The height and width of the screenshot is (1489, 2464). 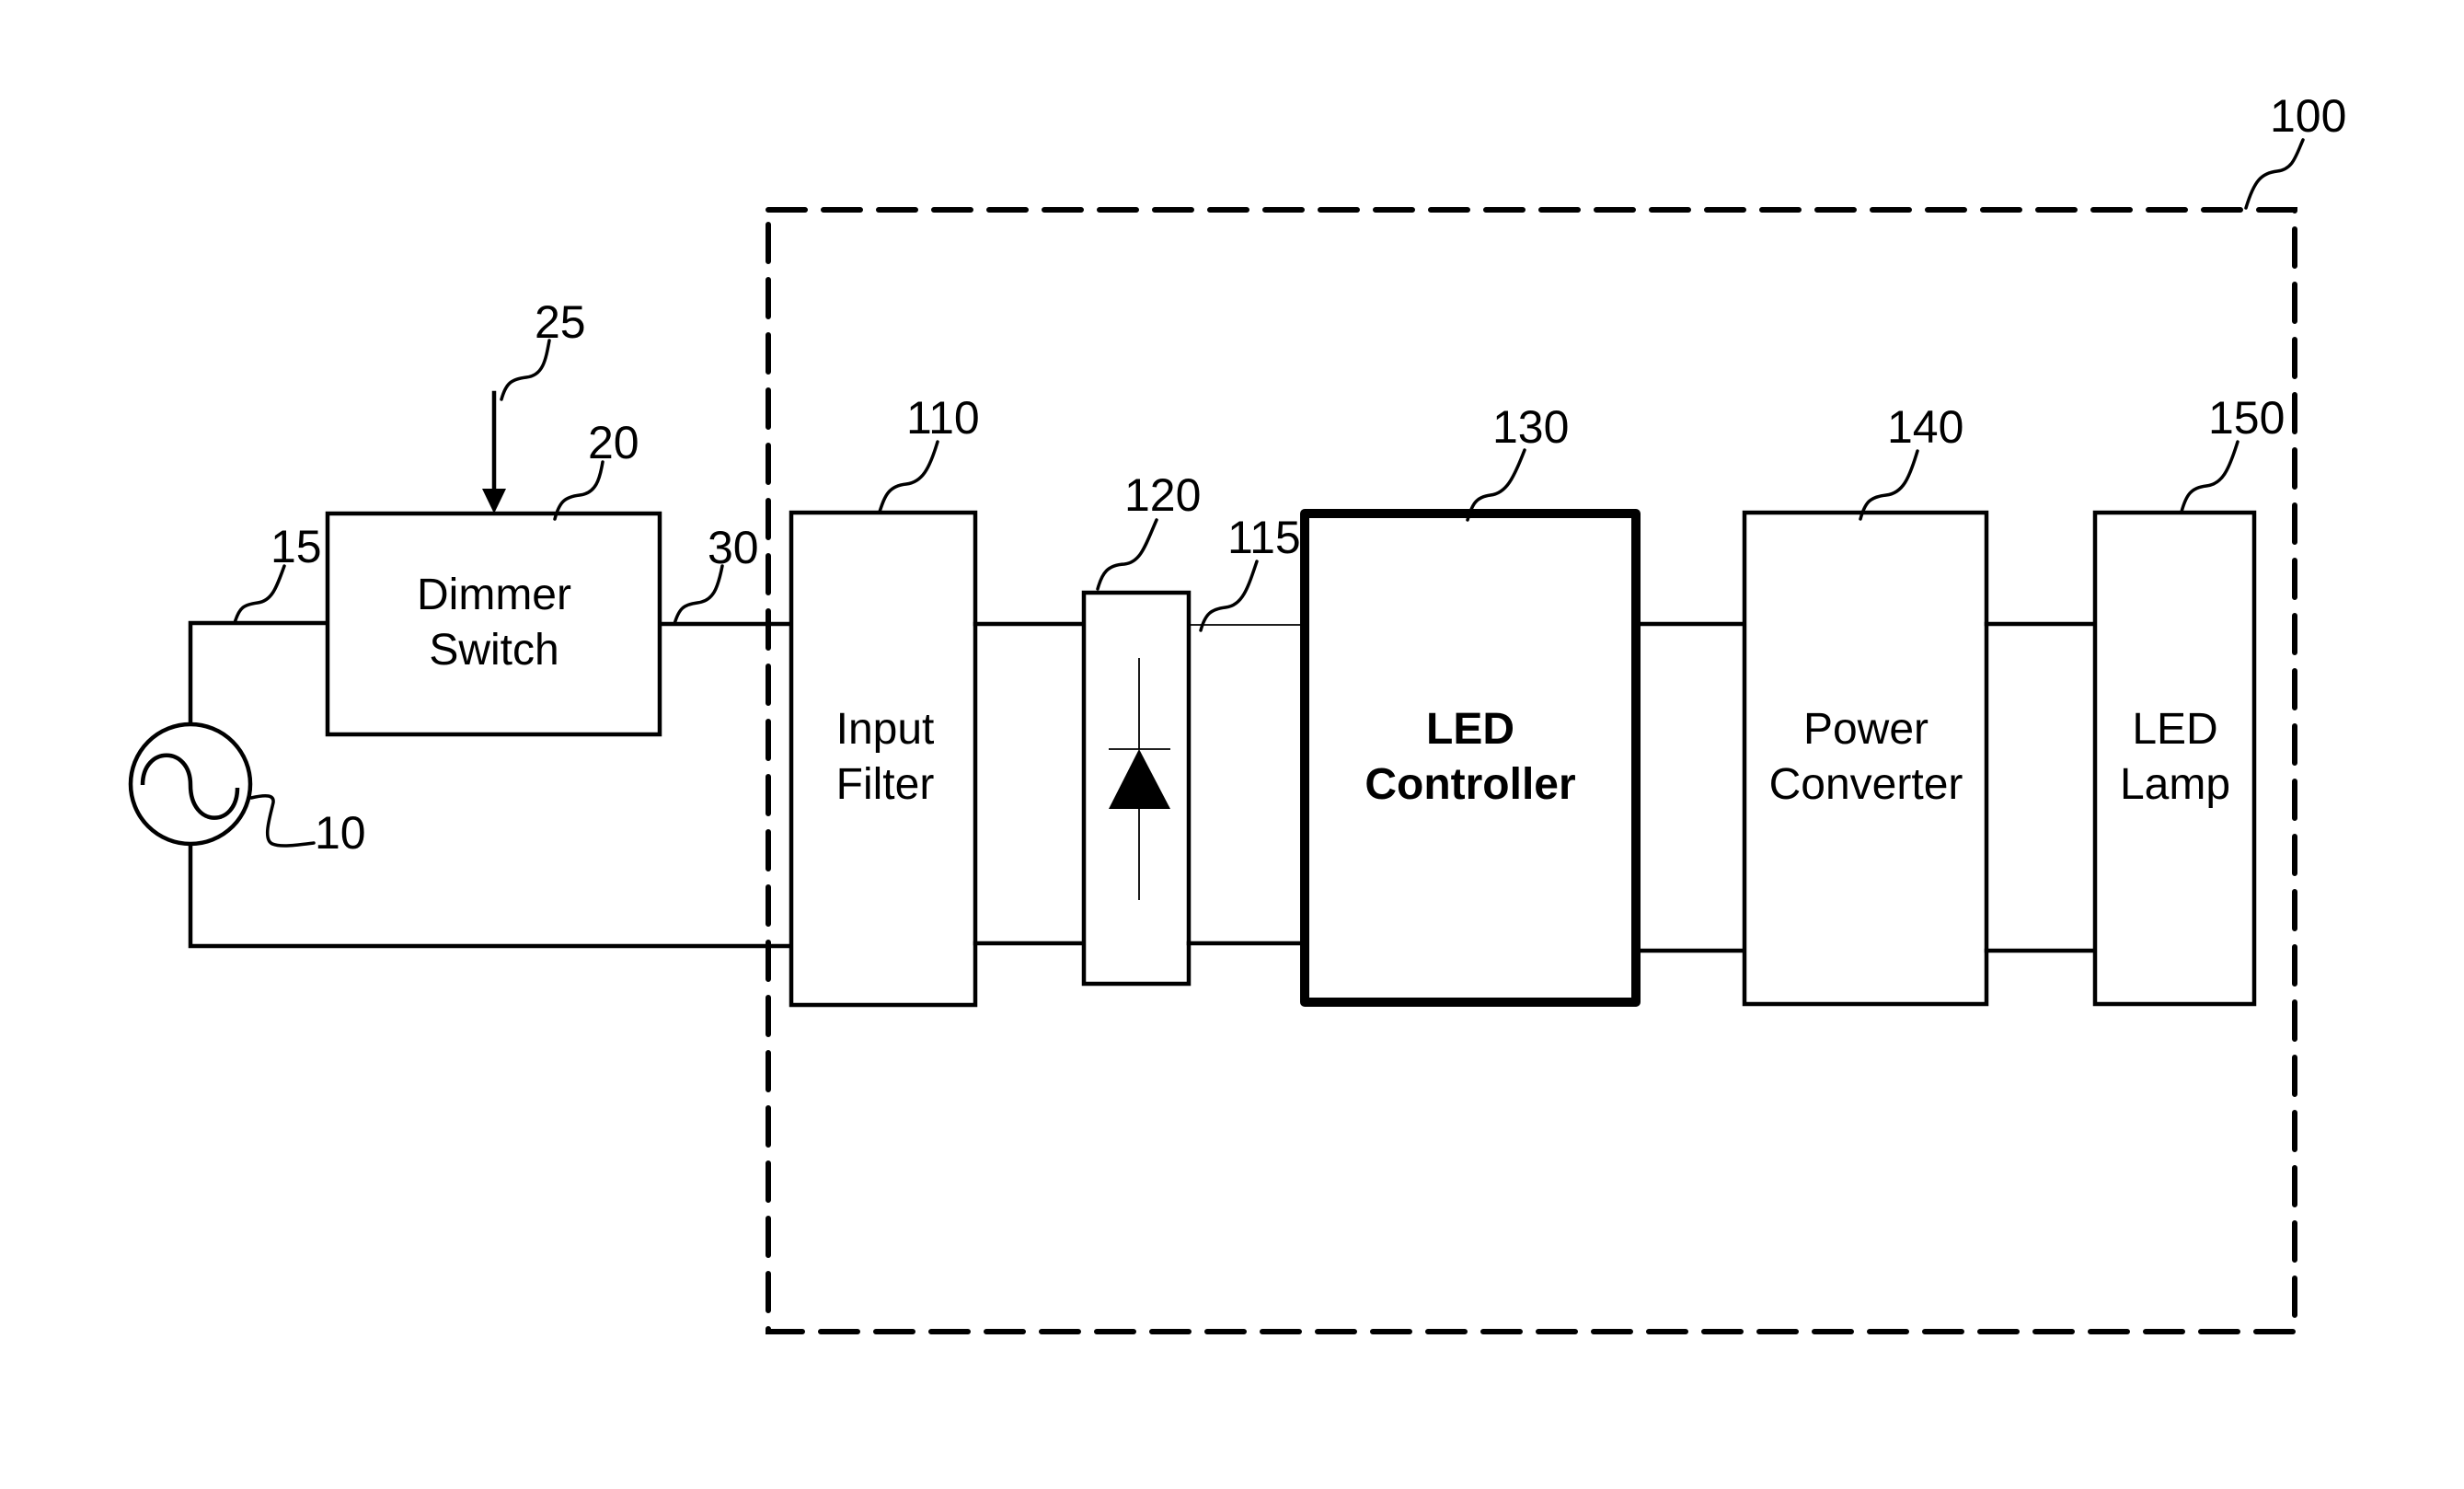 What do you see at coordinates (494, 595) in the screenshot?
I see `dimmer-switch-label-line1: Dimmer` at bounding box center [494, 595].